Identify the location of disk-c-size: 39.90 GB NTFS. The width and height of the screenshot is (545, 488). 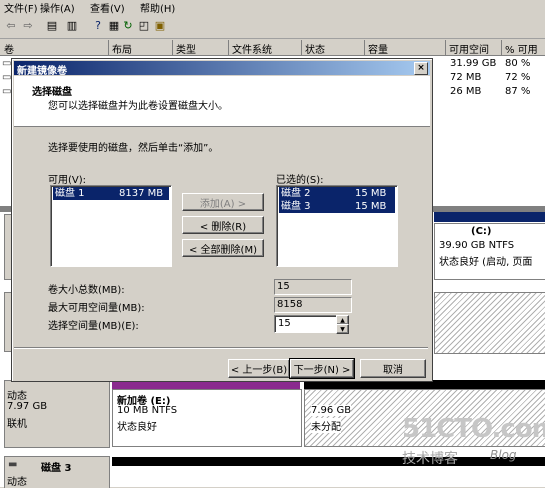
(477, 245).